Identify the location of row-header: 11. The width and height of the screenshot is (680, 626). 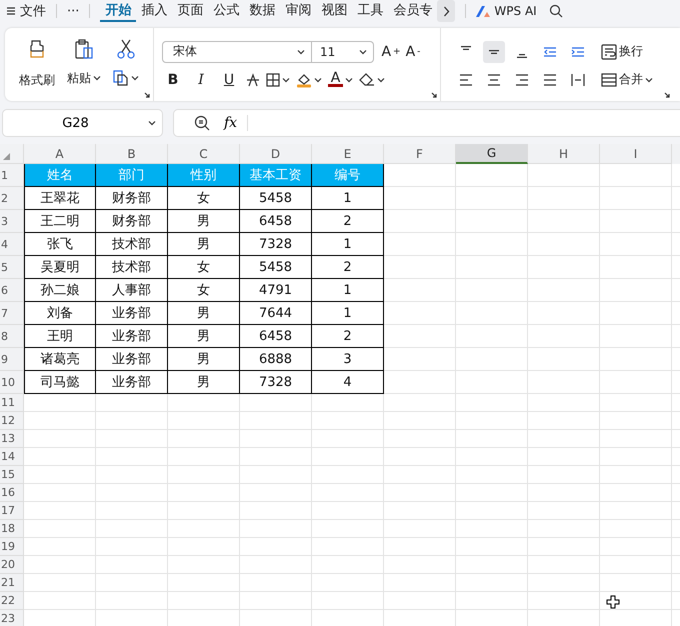
(12, 403).